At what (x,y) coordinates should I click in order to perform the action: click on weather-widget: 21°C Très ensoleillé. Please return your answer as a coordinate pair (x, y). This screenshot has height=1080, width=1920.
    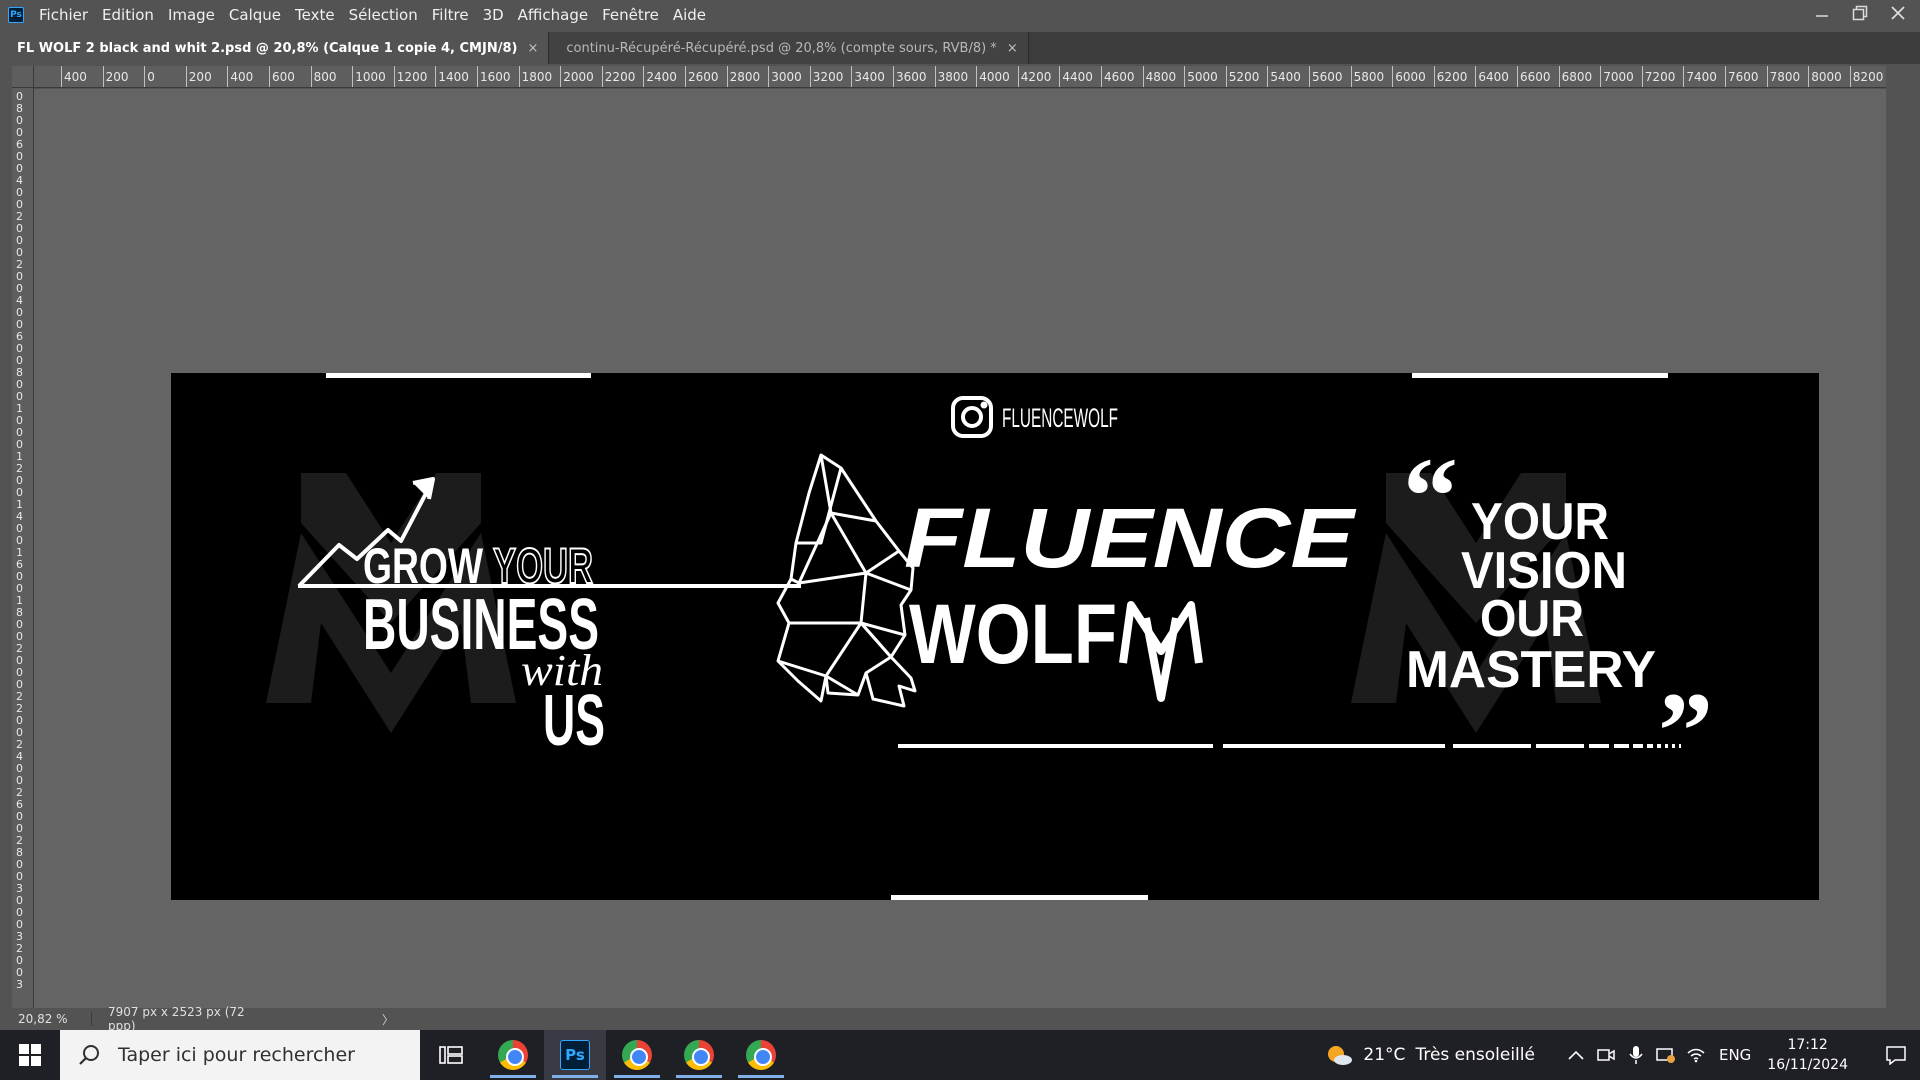
    Looking at the image, I should click on (1430, 1055).